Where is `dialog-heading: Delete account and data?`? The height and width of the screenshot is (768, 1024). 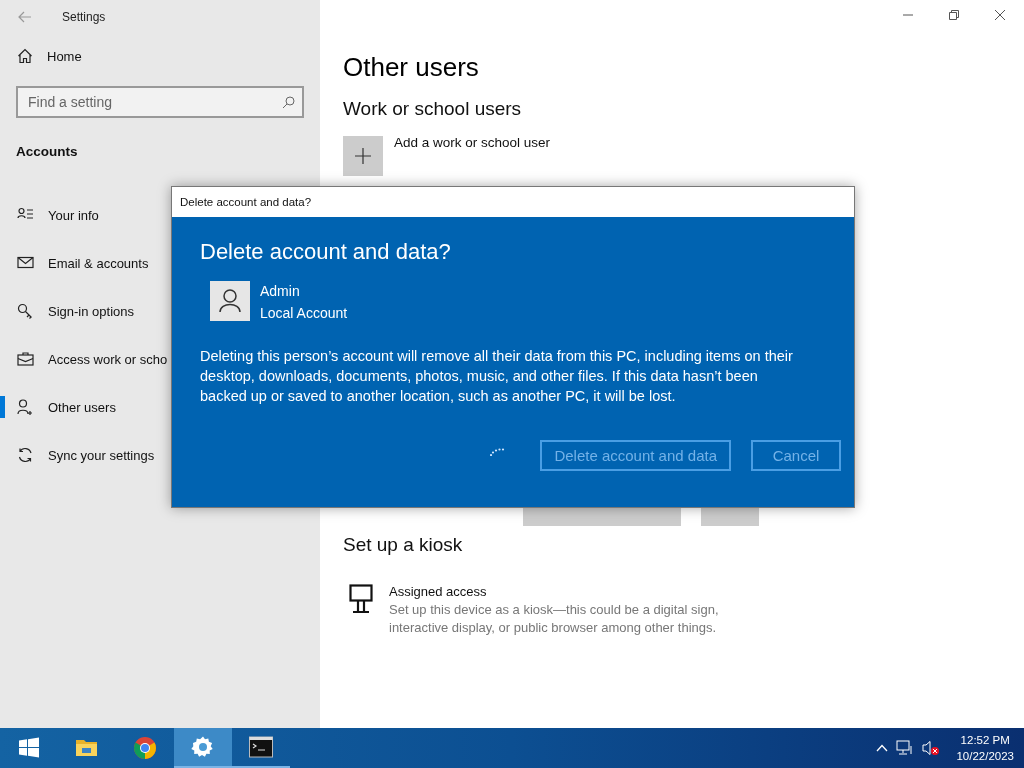
dialog-heading: Delete account and data? is located at coordinates (326, 252).